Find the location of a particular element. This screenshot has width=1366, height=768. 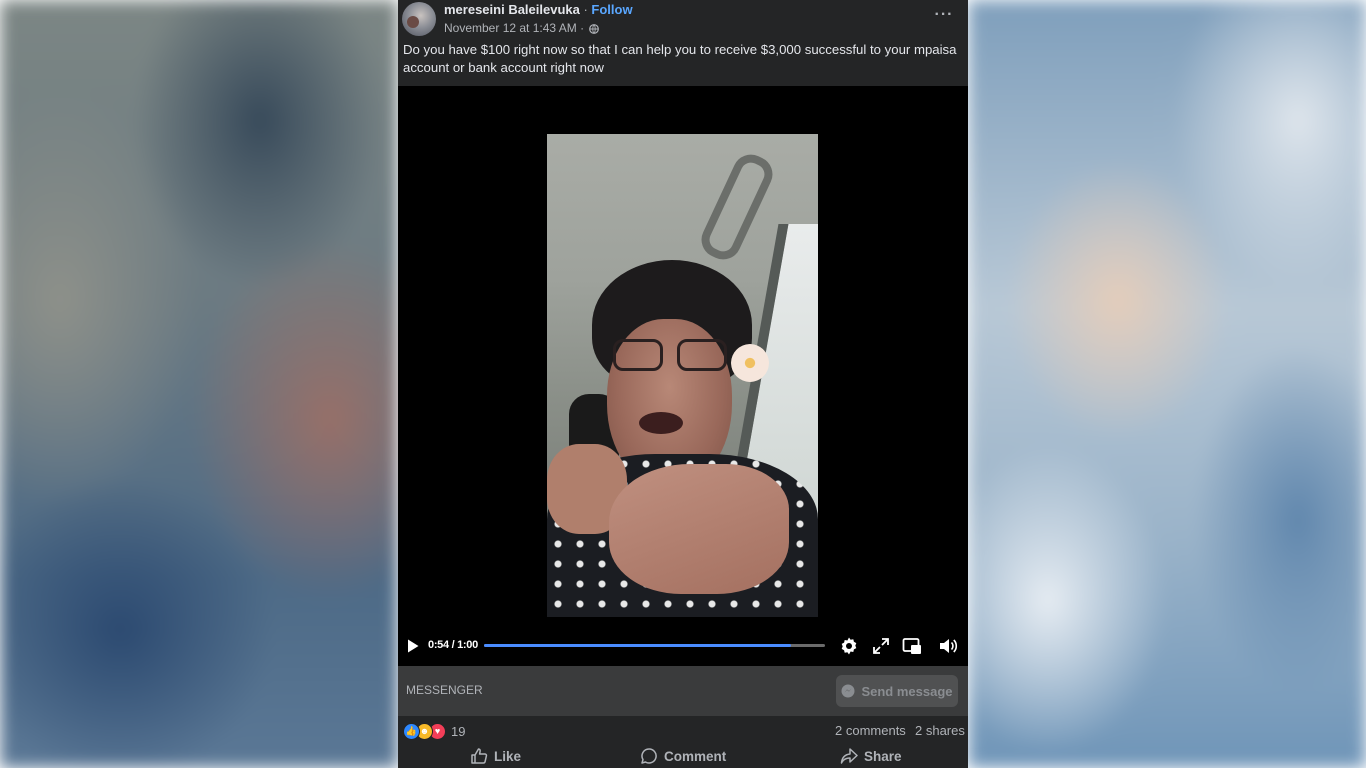

person-glasses is located at coordinates (672, 357).